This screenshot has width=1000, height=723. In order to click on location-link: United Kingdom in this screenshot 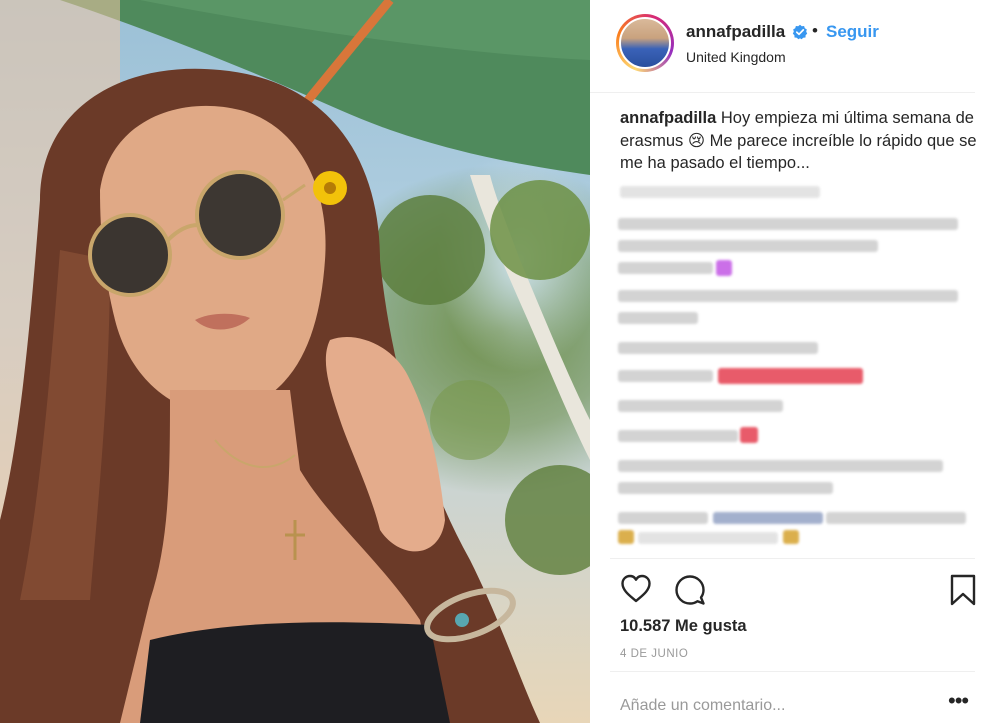, I will do `click(736, 57)`.